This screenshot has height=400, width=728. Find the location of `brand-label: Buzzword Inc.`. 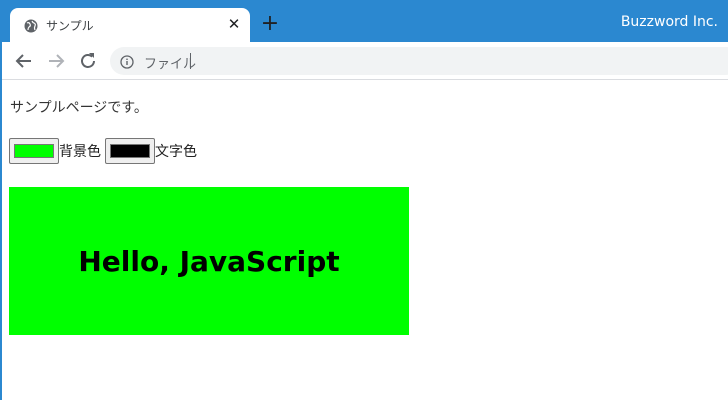

brand-label: Buzzword Inc. is located at coordinates (669, 22).